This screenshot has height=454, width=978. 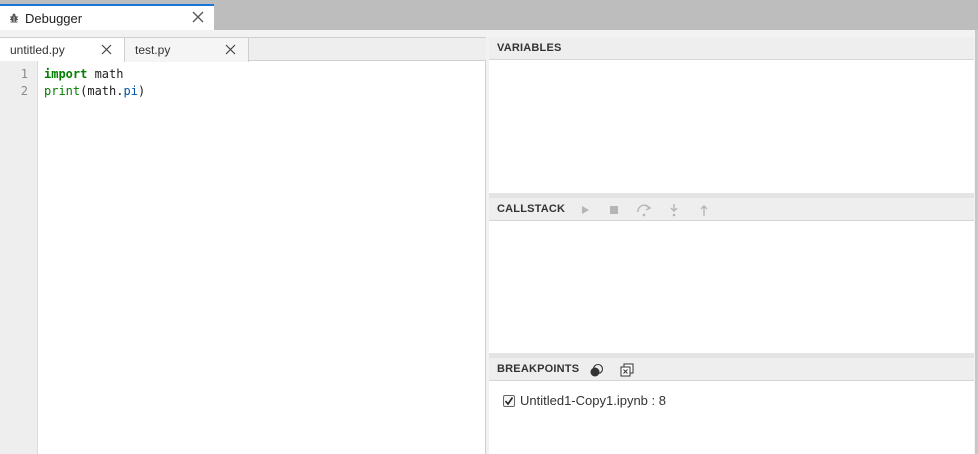 What do you see at coordinates (731, 369) in the screenshot?
I see `breakpoints-header: BREAKPOINTS` at bounding box center [731, 369].